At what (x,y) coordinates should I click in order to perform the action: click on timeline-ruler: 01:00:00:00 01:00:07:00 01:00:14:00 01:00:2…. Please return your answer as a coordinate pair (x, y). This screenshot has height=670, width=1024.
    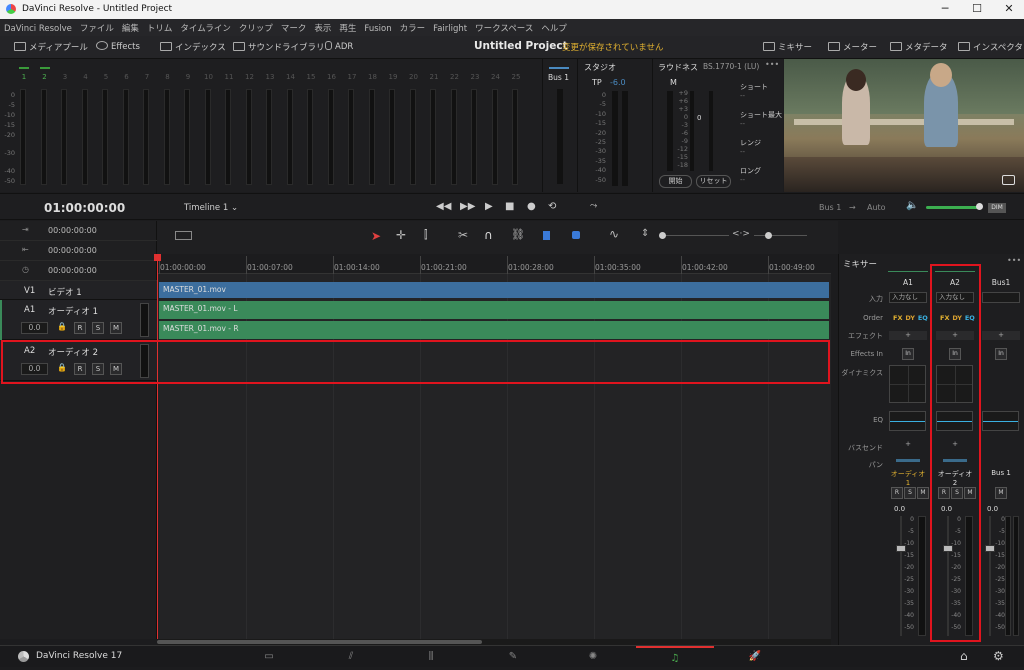
    Looking at the image, I should click on (494, 264).